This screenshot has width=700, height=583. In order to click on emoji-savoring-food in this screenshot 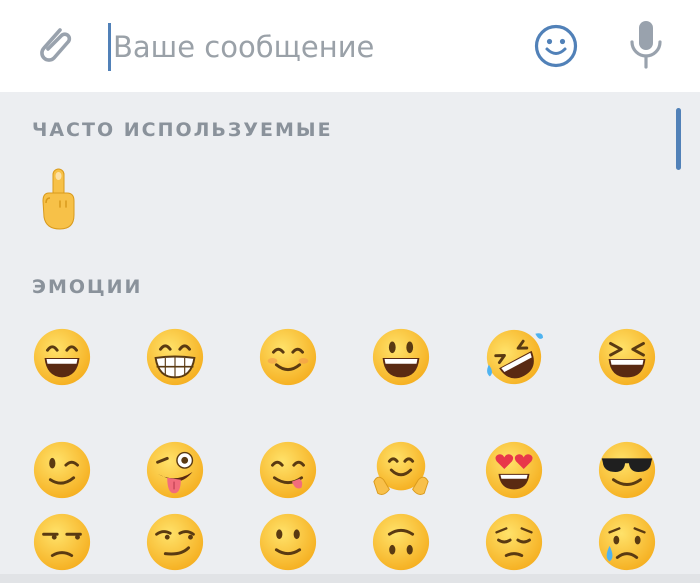, I will do `click(288, 470)`.